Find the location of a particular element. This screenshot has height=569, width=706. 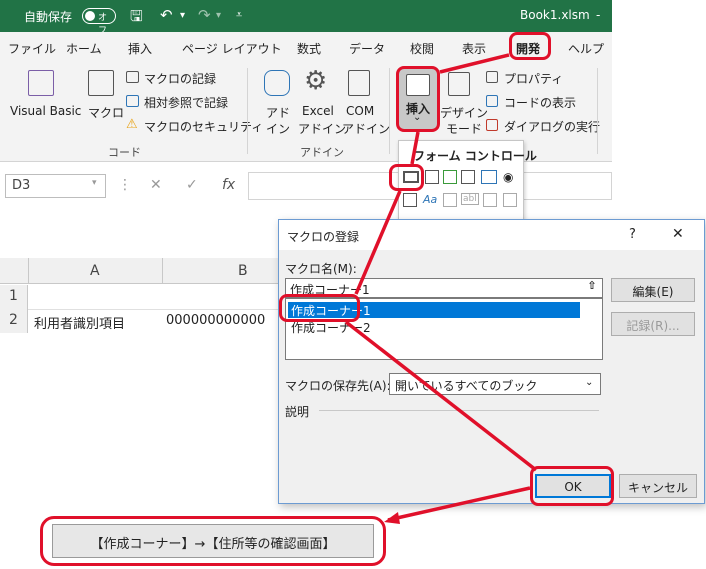

arrow-head is located at coordinates (392, 518).